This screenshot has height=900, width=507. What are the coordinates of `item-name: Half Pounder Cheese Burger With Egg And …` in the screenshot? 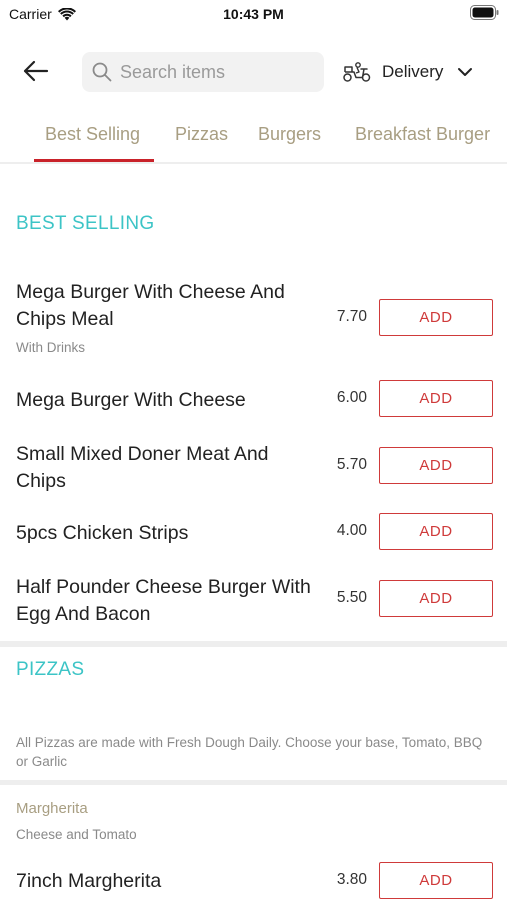 It's located at (163, 600).